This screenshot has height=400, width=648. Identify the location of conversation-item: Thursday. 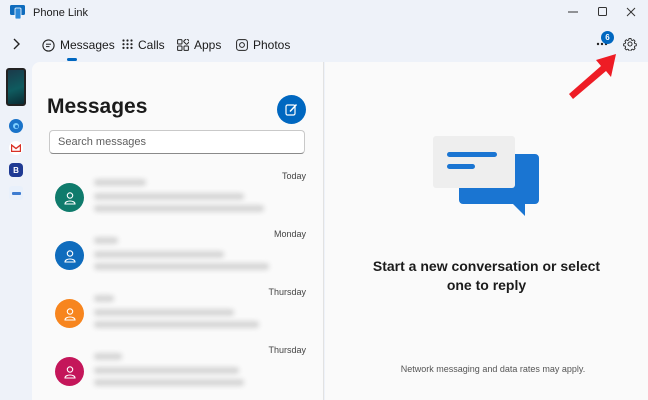
(177, 372).